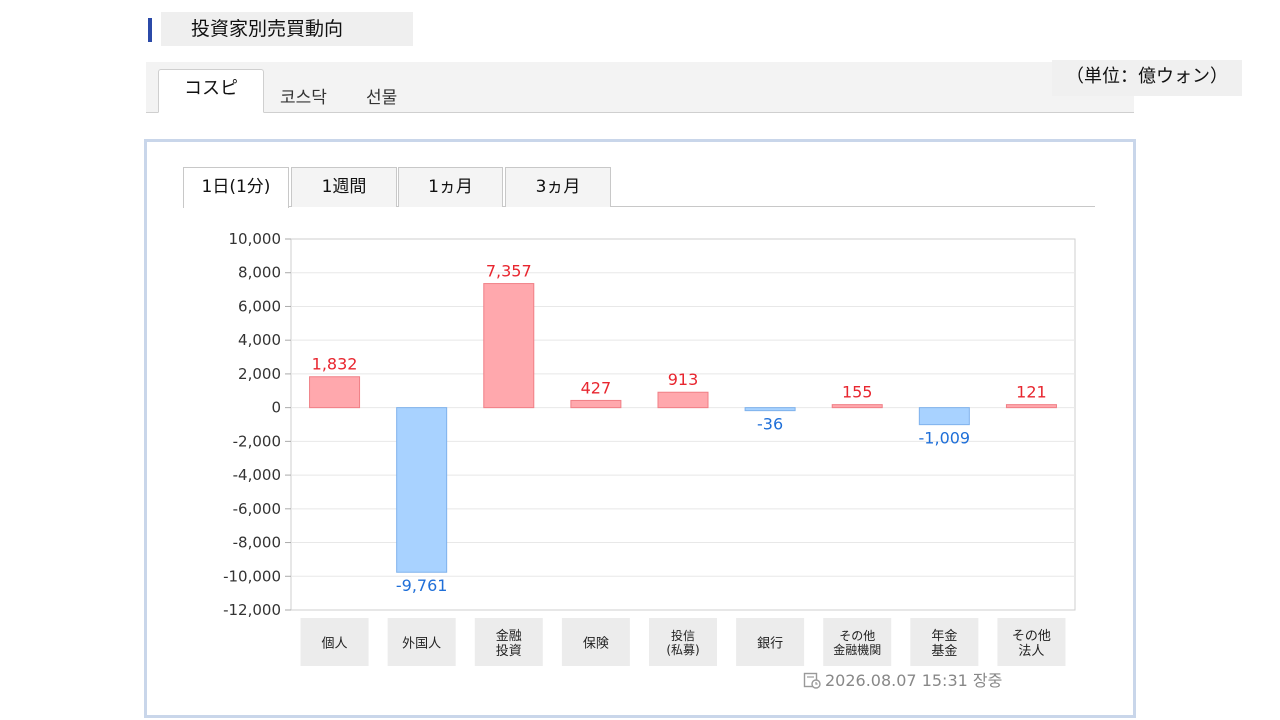  What do you see at coordinates (596, 387) in the screenshot?
I see `bar-value-label: 427` at bounding box center [596, 387].